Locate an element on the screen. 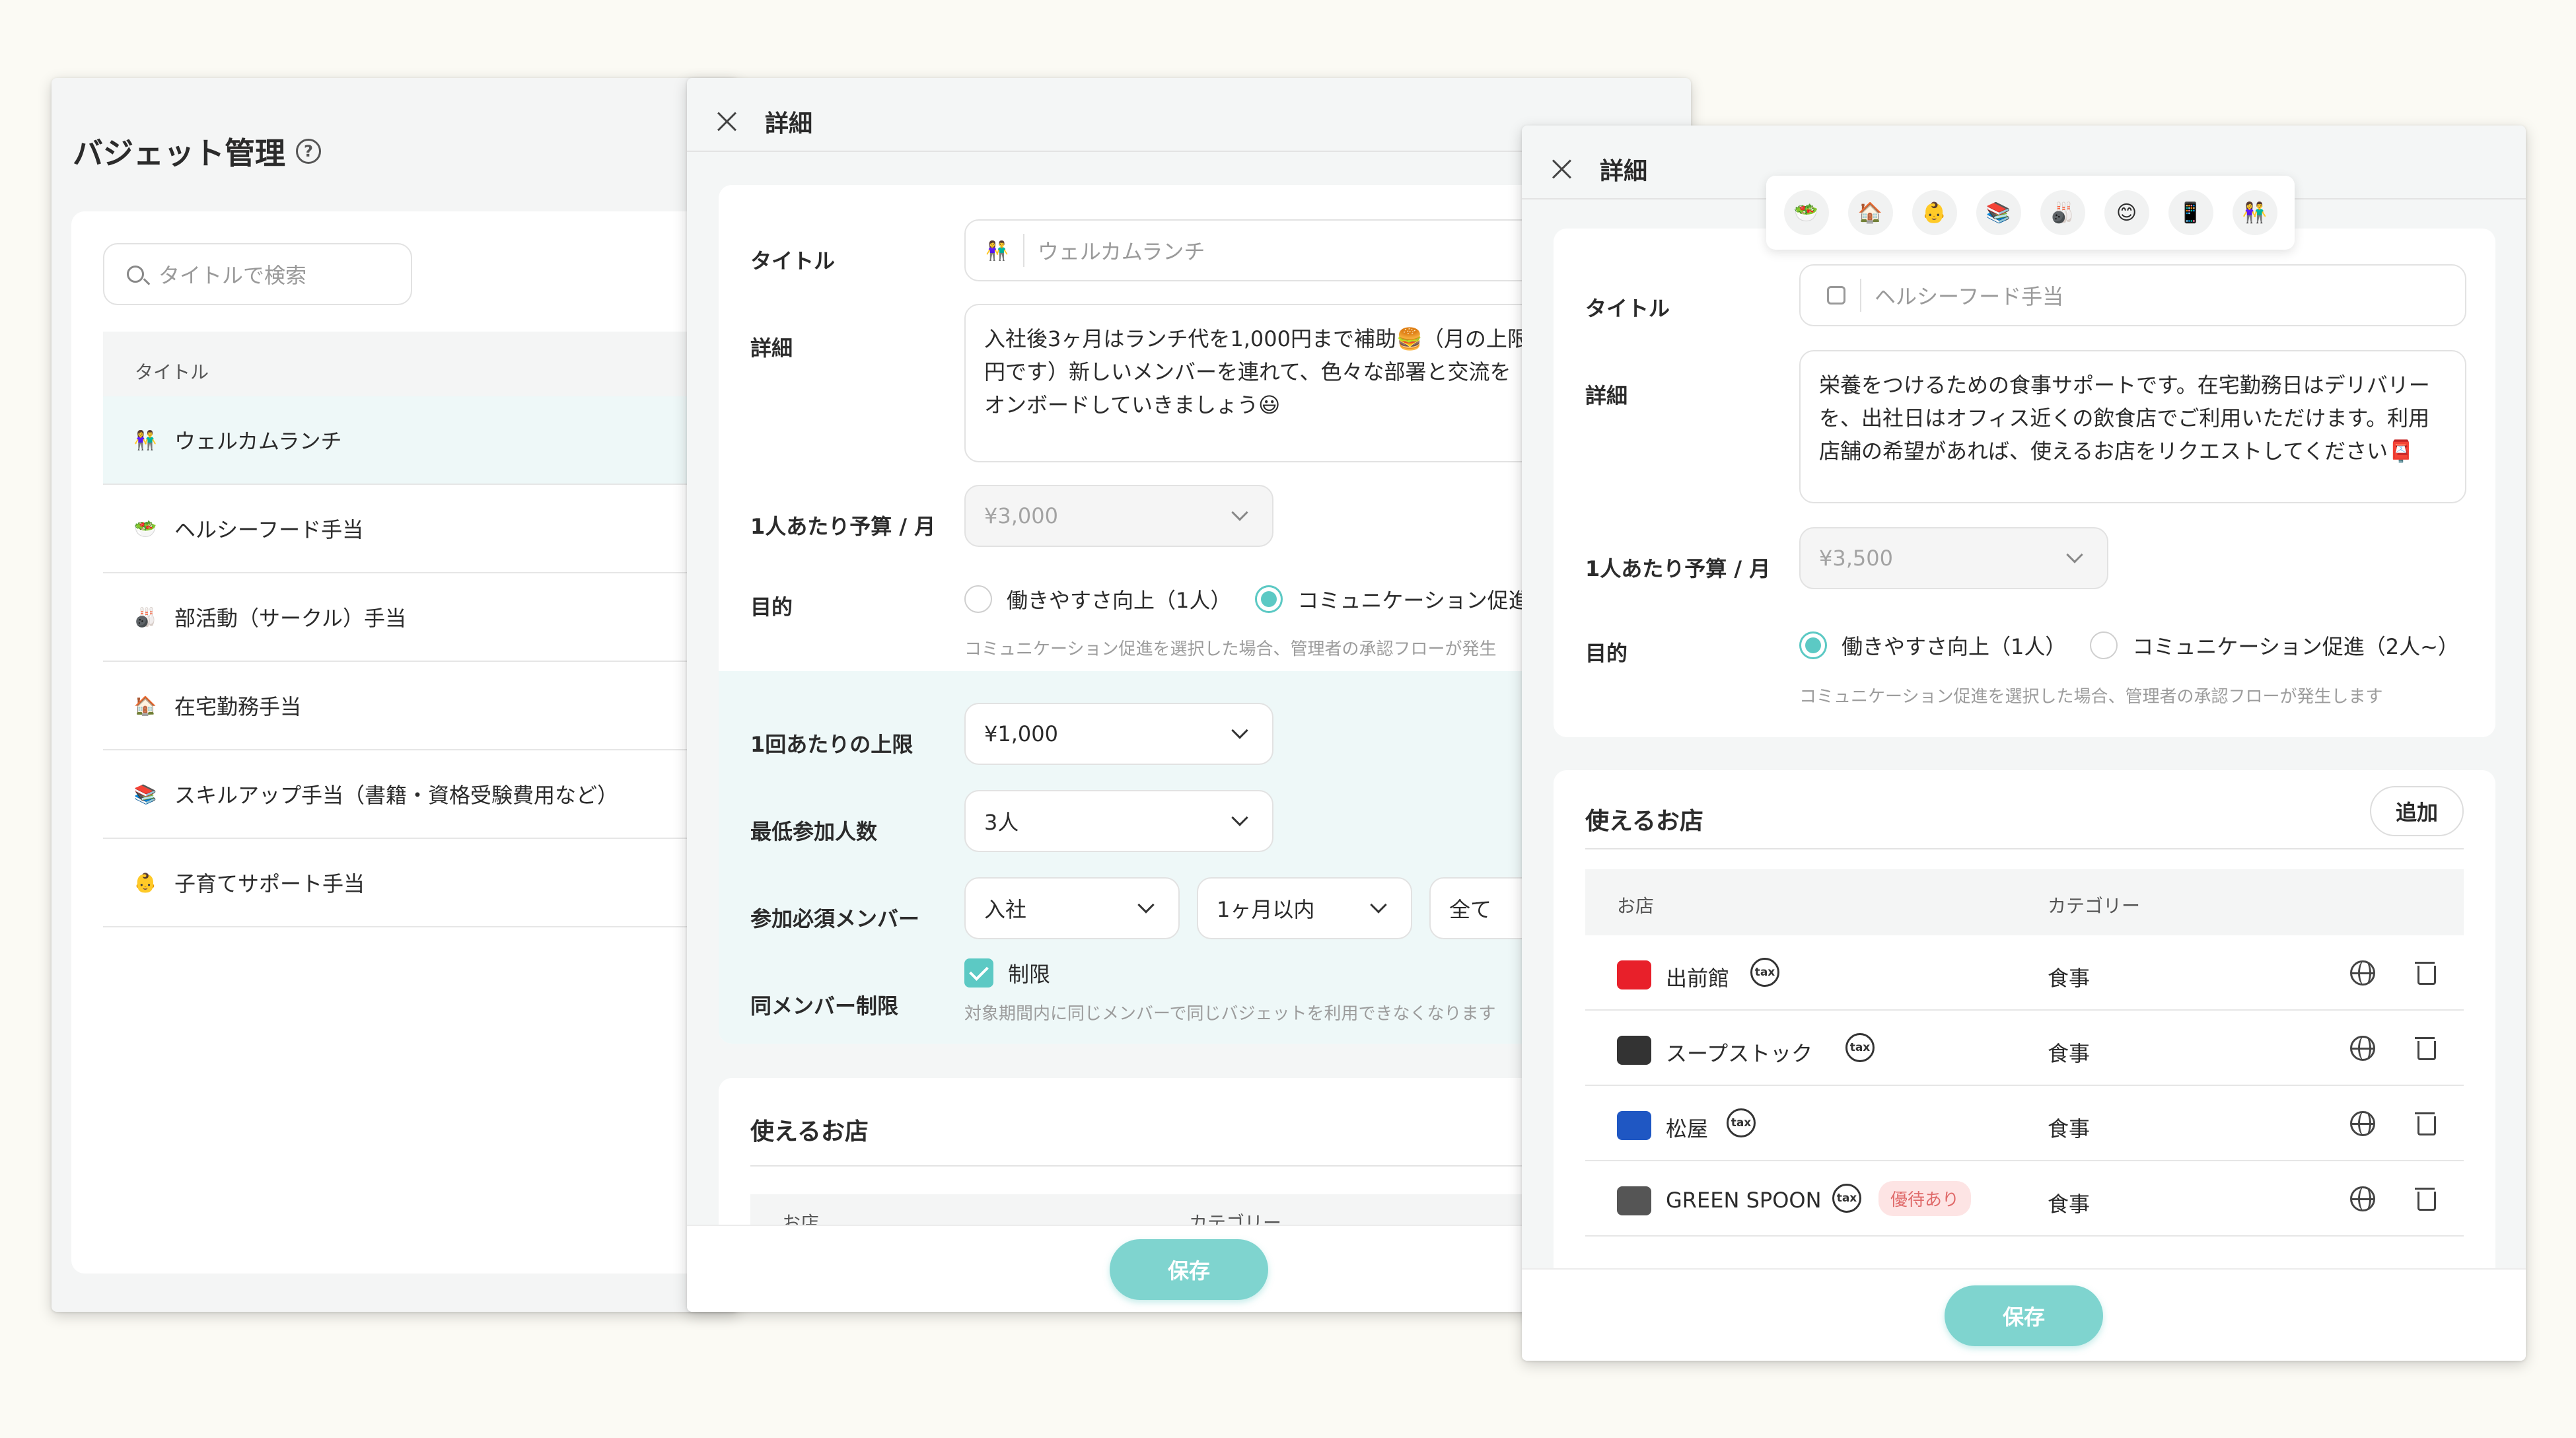  list-item-label: 部活動（サークル）手当 is located at coordinates (290, 618).